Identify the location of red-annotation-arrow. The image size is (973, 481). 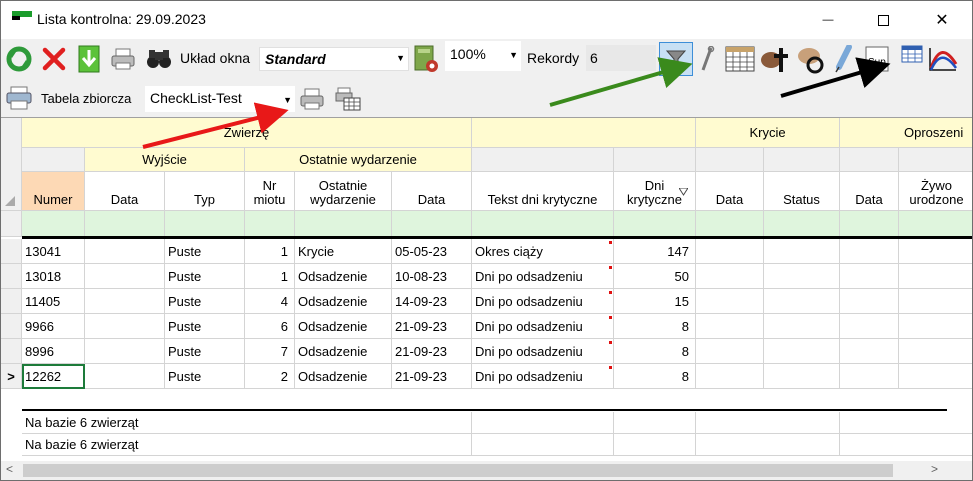
(215, 125).